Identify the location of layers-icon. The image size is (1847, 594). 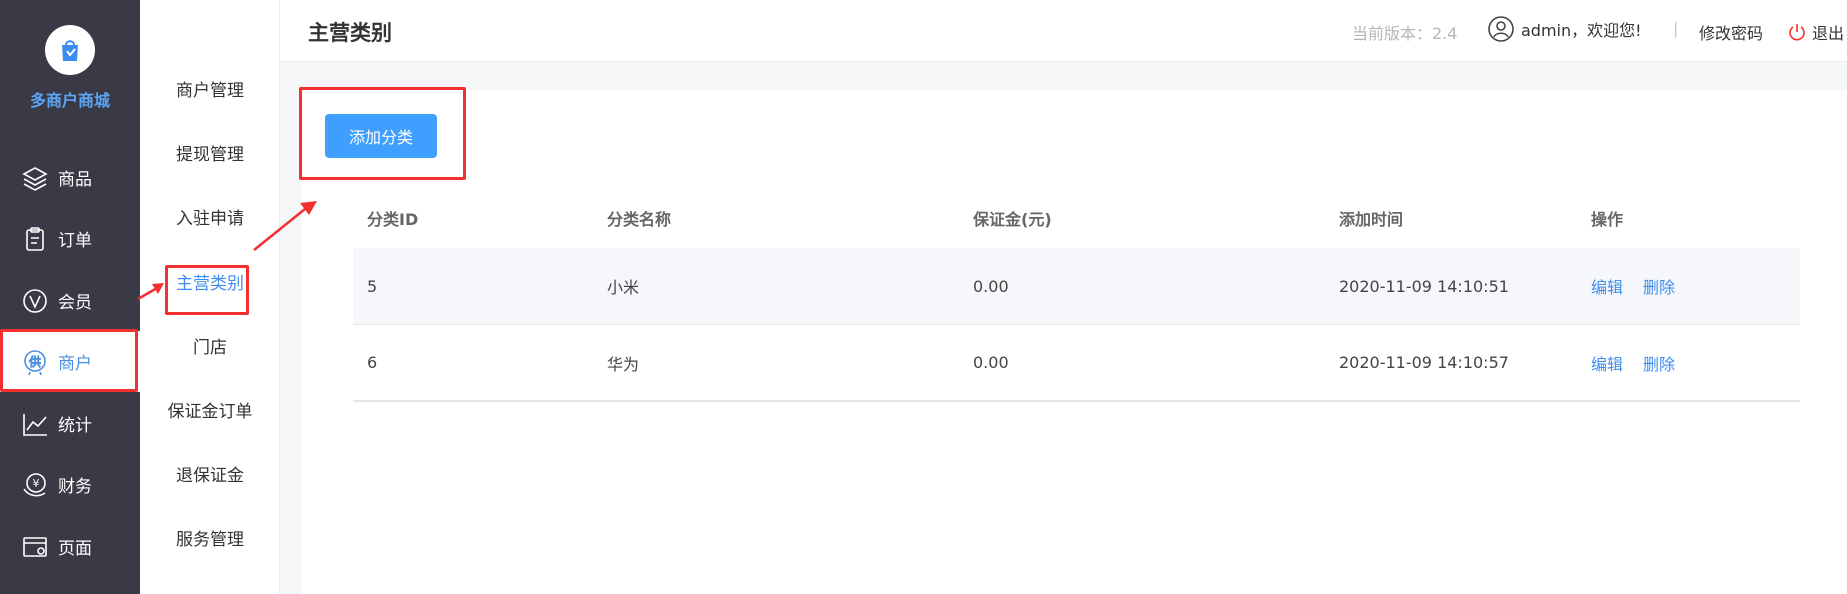
(35, 178).